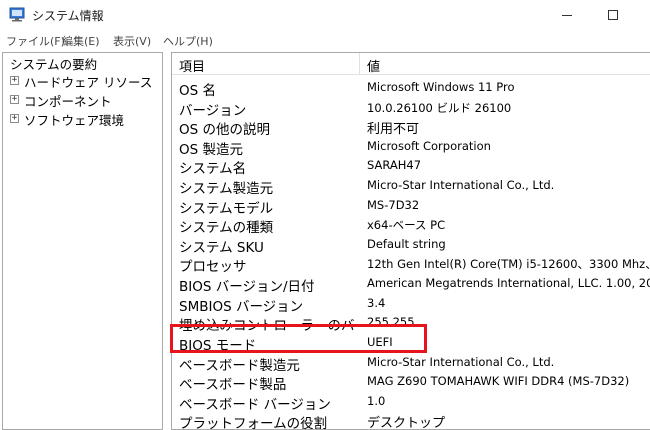 The image size is (650, 430). I want to click on tree-item-label: ハードウェア リソース, so click(88, 81).